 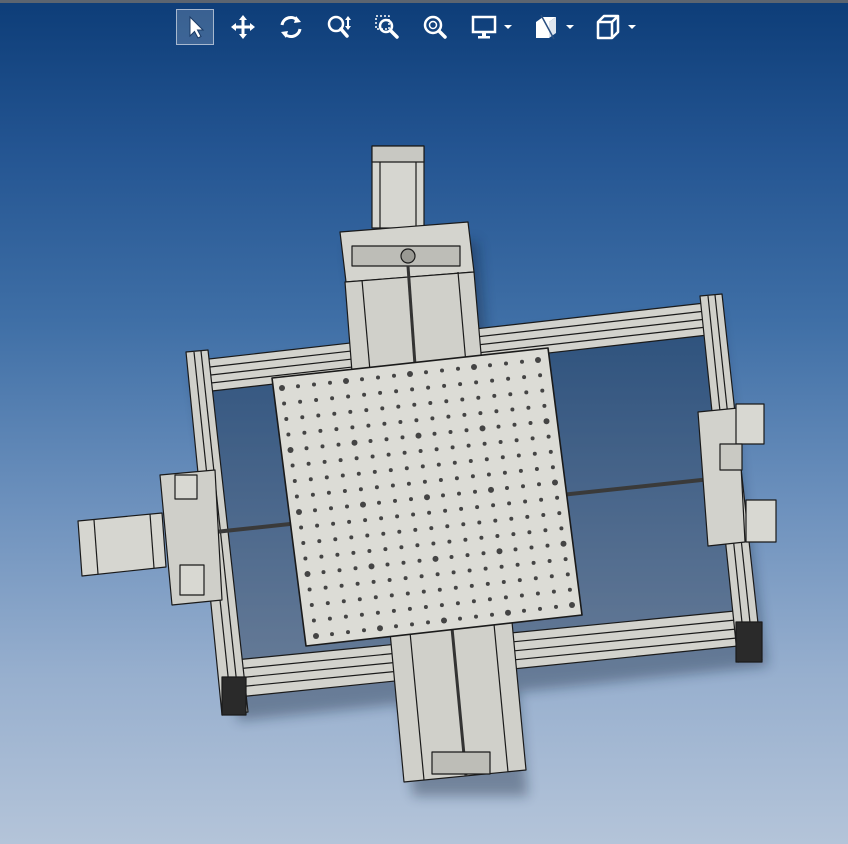 I want to click on display-style-dropdown, so click(x=490, y=27).